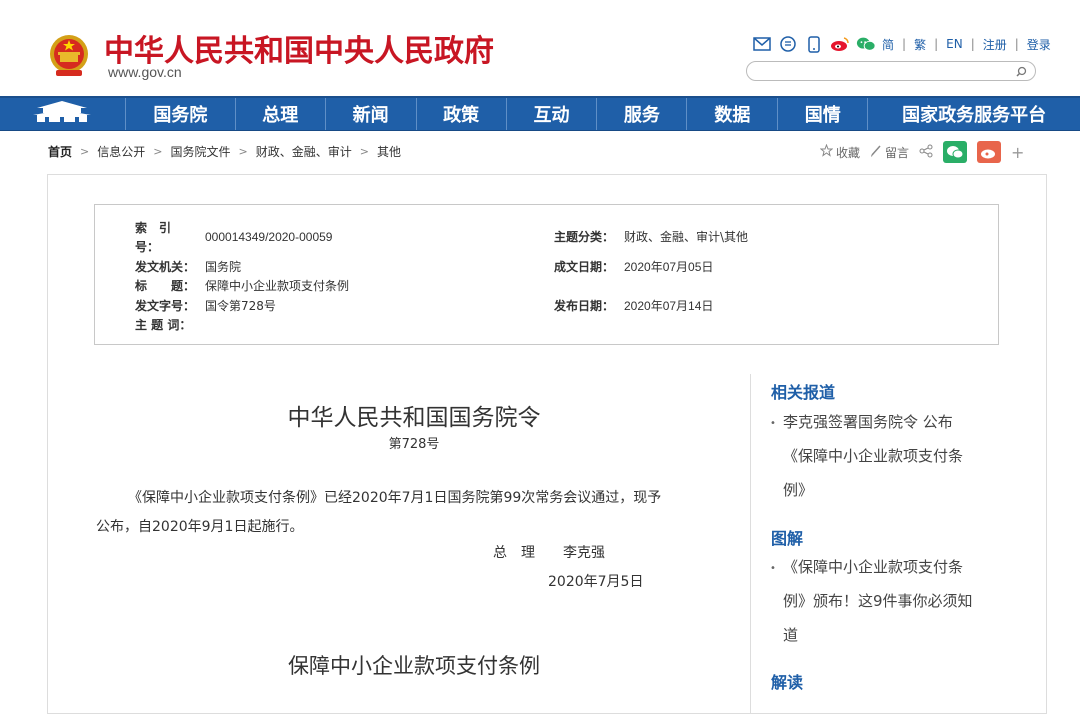 The height and width of the screenshot is (714, 1080). I want to click on publish-date-value: 2020年07月14日, so click(669, 306).